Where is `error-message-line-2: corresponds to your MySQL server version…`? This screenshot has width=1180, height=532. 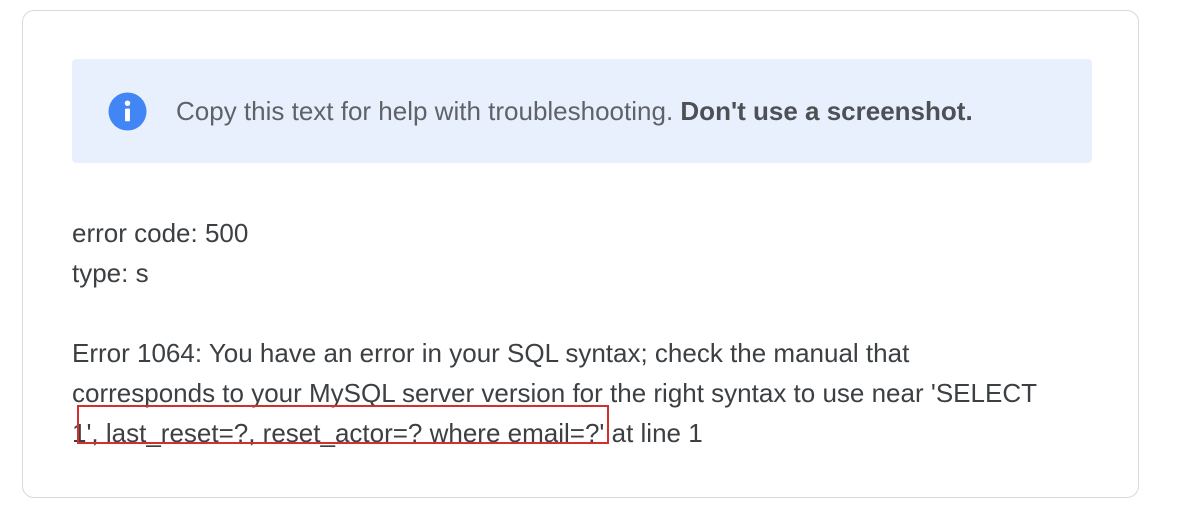 error-message-line-2: corresponds to your MySQL server version… is located at coordinates (554, 393).